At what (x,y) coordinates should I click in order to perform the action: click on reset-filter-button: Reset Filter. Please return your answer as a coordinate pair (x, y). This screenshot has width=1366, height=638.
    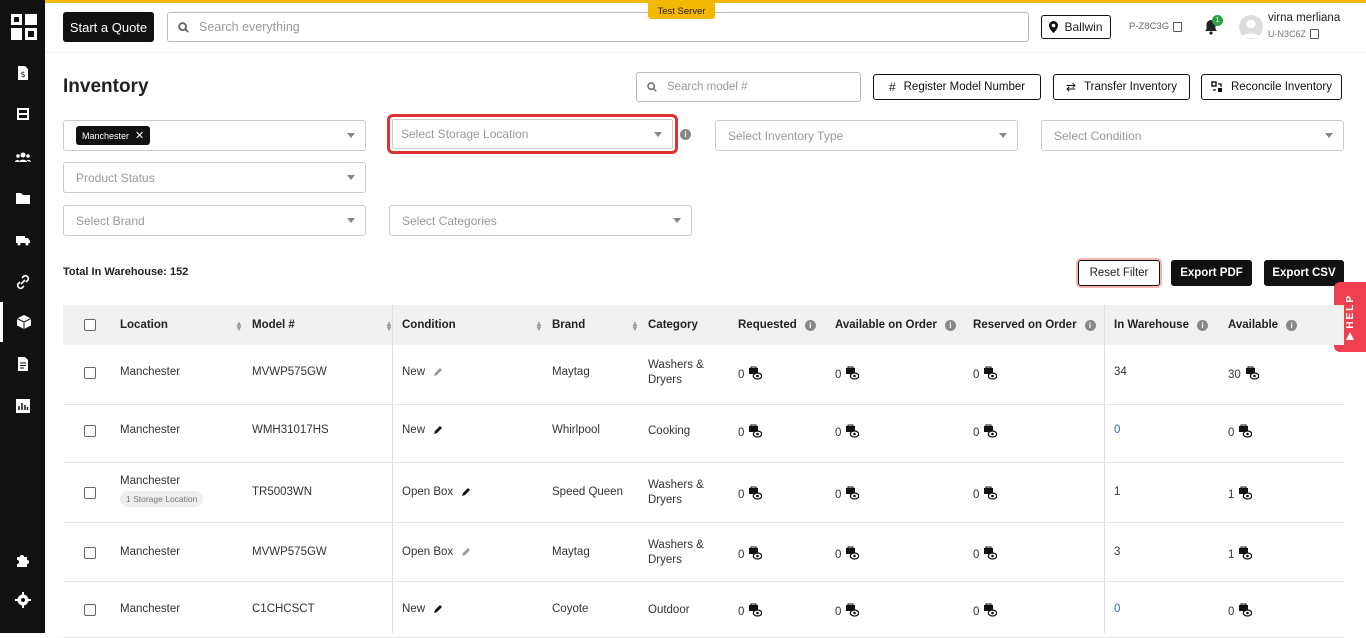
    Looking at the image, I should click on (1119, 273).